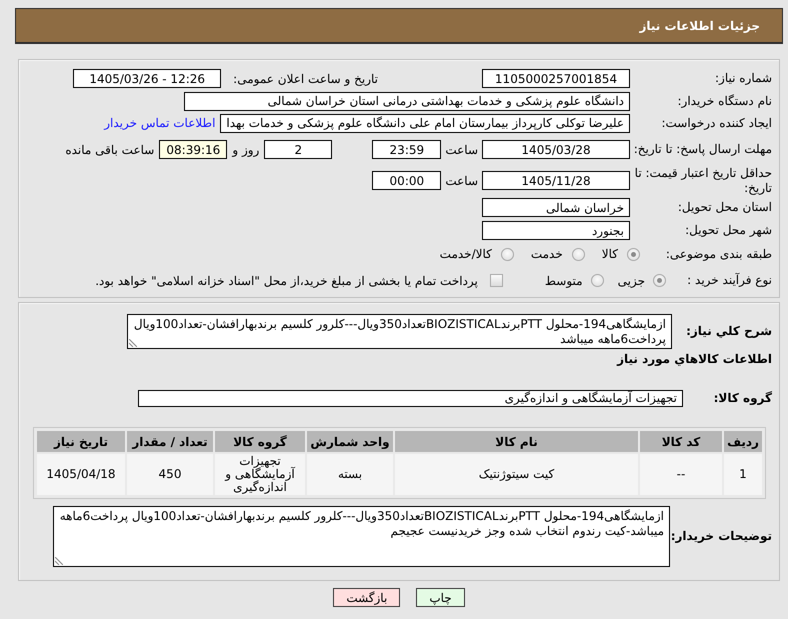 The height and width of the screenshot is (619, 788). What do you see at coordinates (556, 180) in the screenshot?
I see `validity-date-field: 1405/11/28` at bounding box center [556, 180].